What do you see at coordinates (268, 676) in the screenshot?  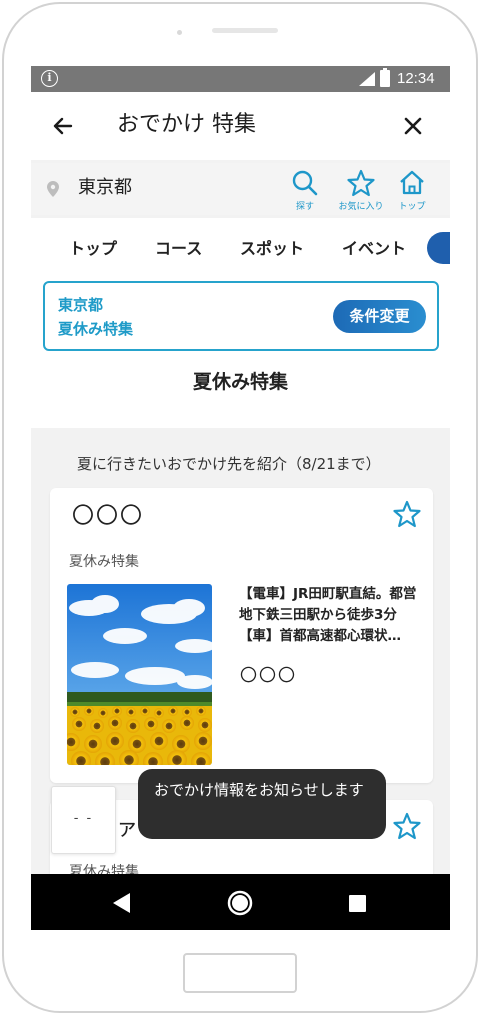 I see `card-spot-name: 〇〇〇` at bounding box center [268, 676].